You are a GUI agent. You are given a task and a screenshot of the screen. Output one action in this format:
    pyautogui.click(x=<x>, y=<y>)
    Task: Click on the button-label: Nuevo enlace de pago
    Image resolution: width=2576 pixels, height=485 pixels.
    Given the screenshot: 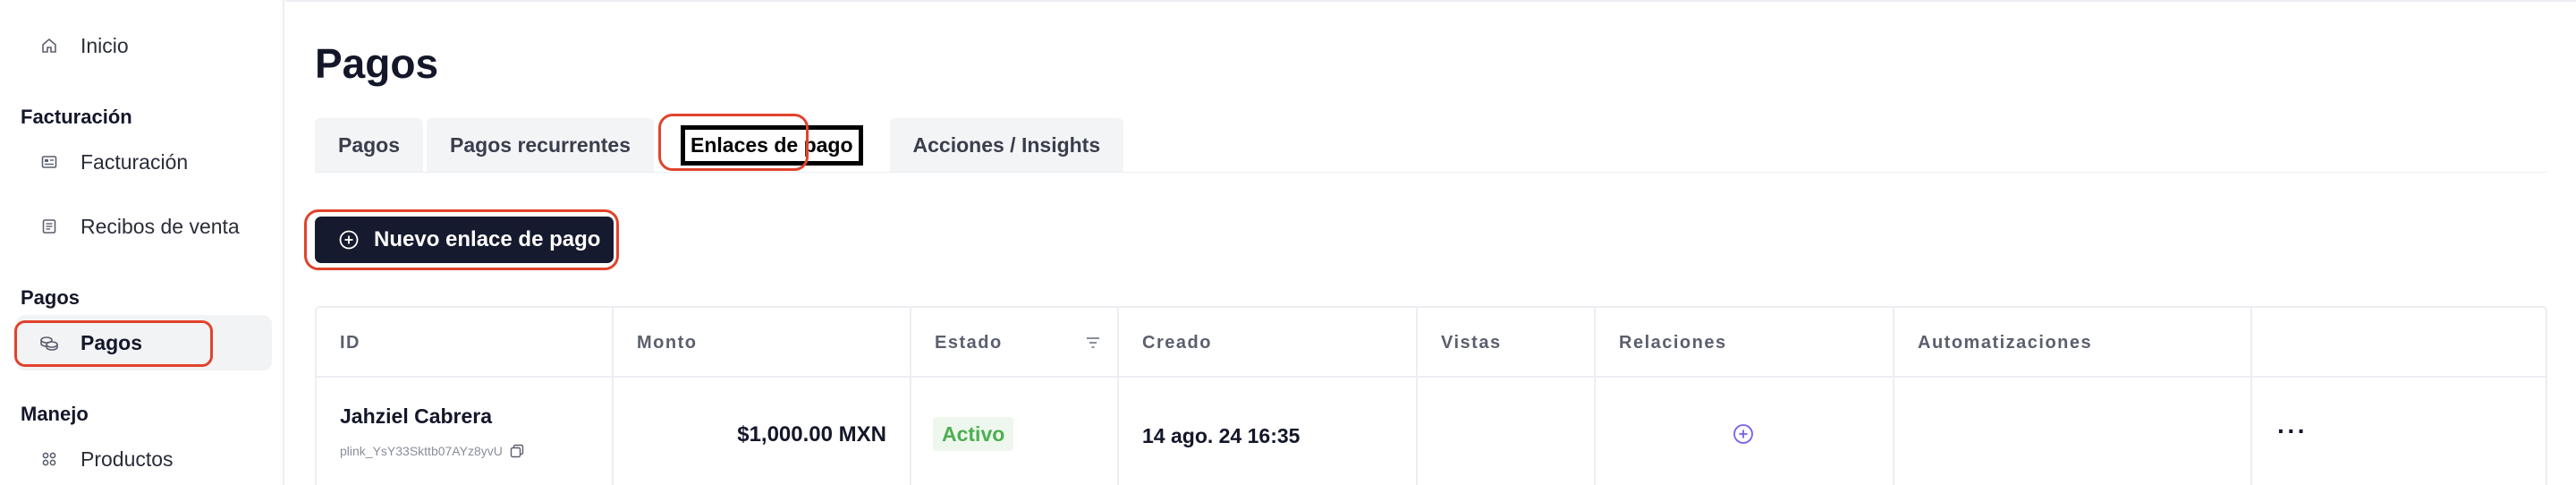 What is the action you would take?
    pyautogui.click(x=487, y=239)
    